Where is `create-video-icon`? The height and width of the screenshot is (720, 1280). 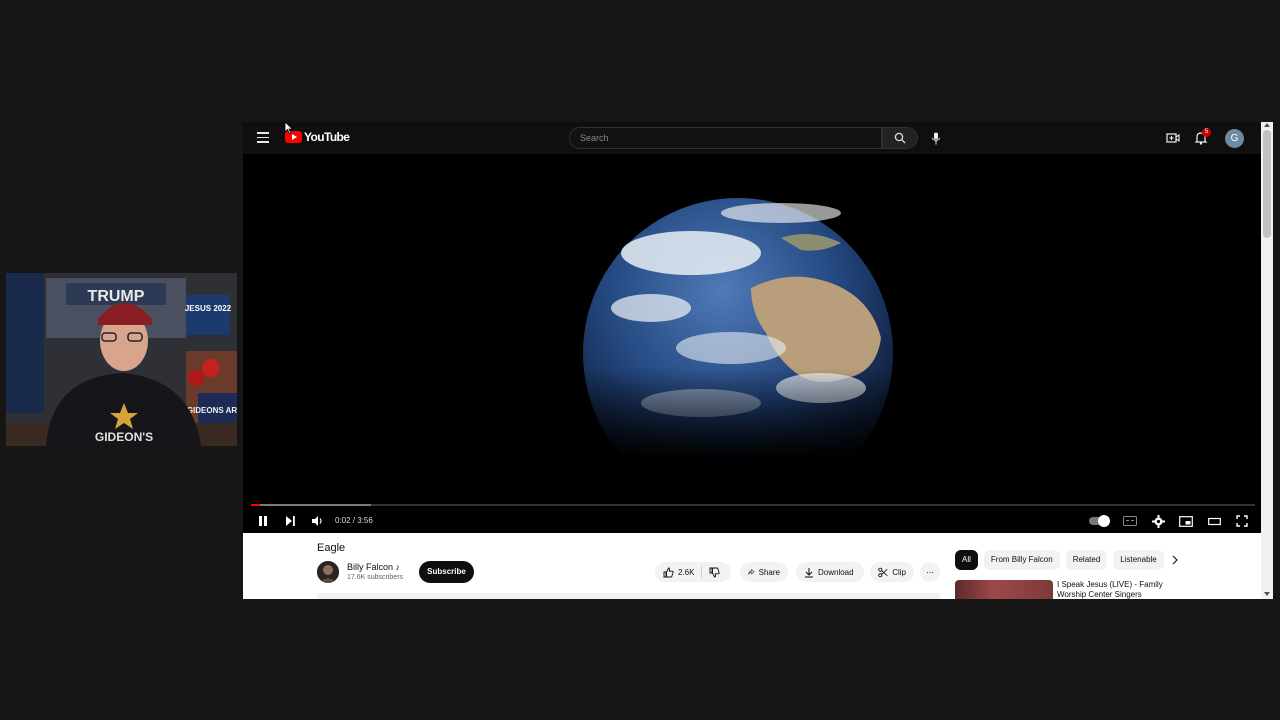 create-video-icon is located at coordinates (1173, 138).